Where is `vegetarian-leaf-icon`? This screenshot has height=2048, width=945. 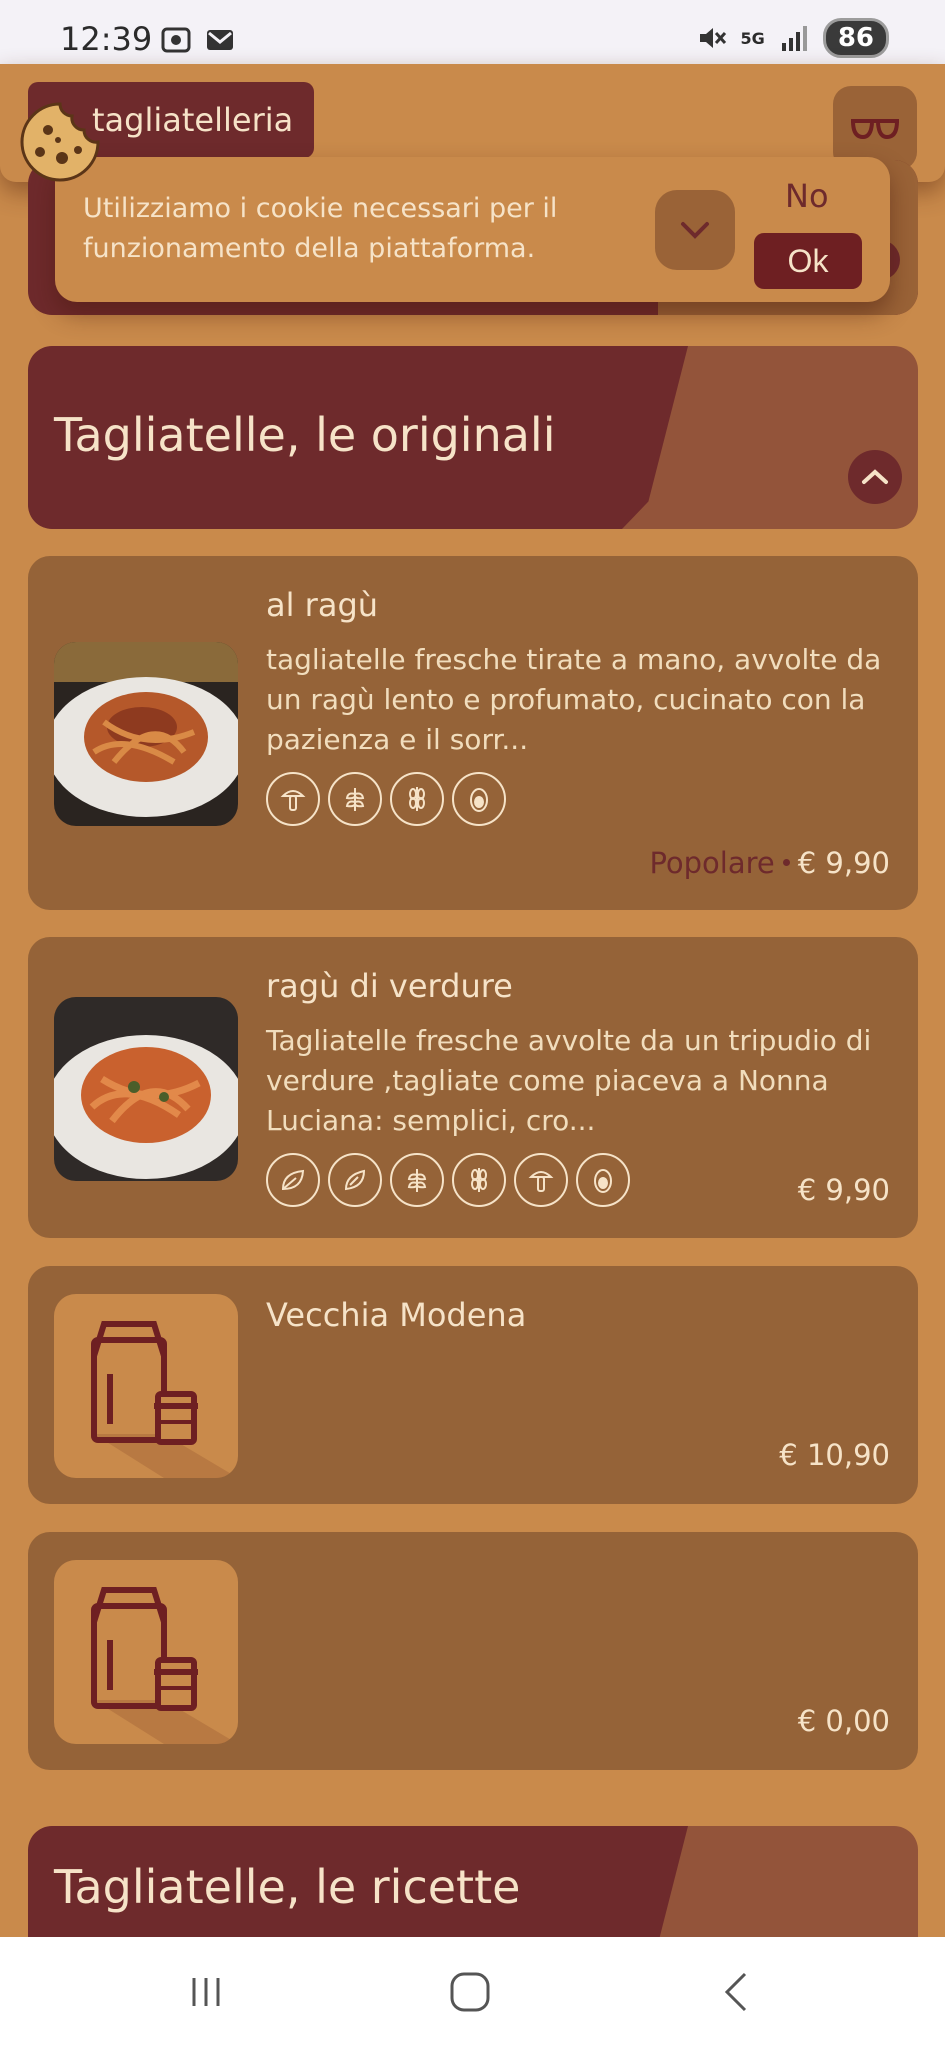 vegetarian-leaf-icon is located at coordinates (355, 1180).